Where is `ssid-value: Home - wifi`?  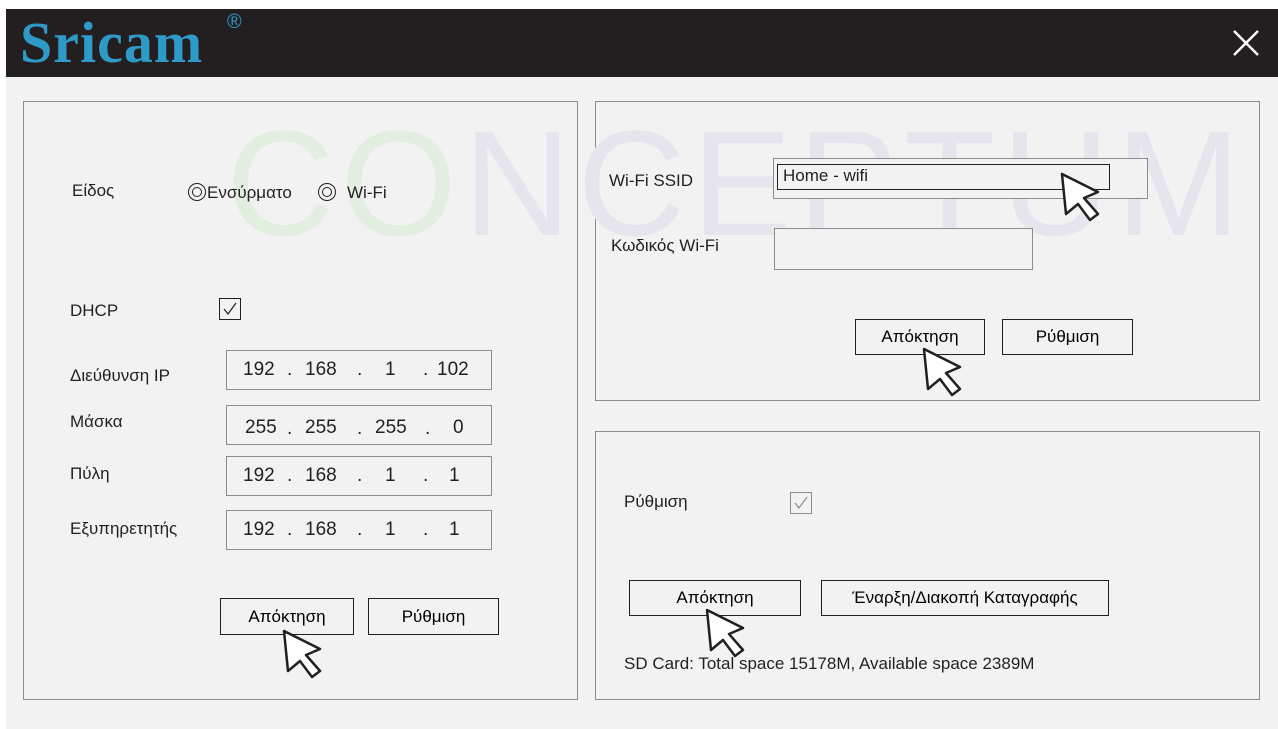 ssid-value: Home - wifi is located at coordinates (826, 175).